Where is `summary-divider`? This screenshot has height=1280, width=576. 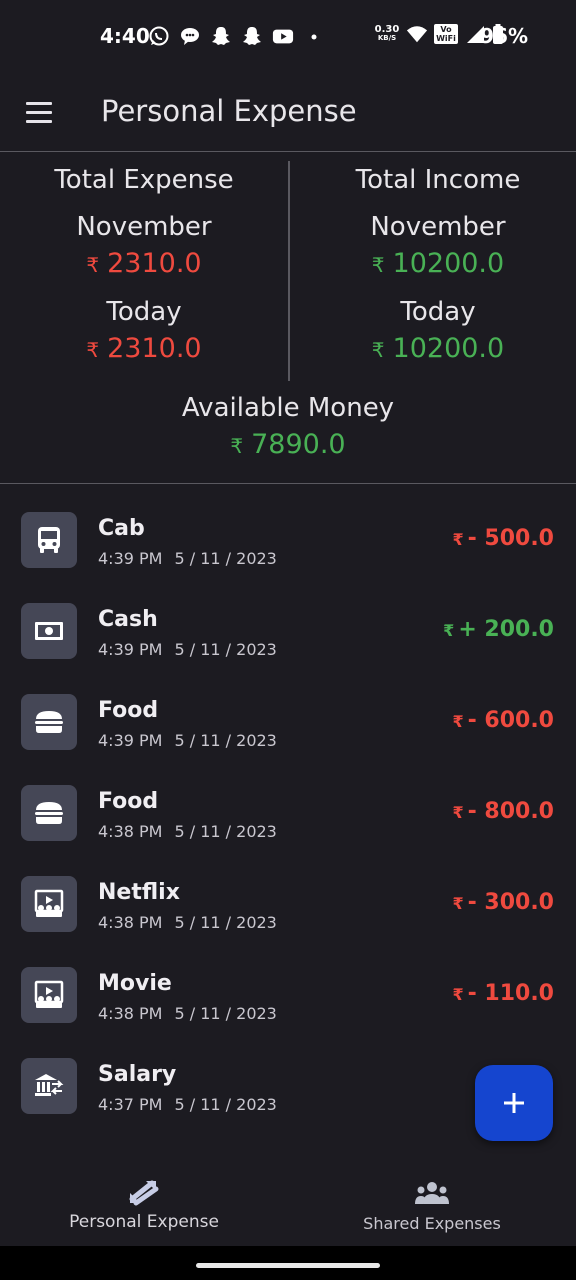 summary-divider is located at coordinates (289, 271).